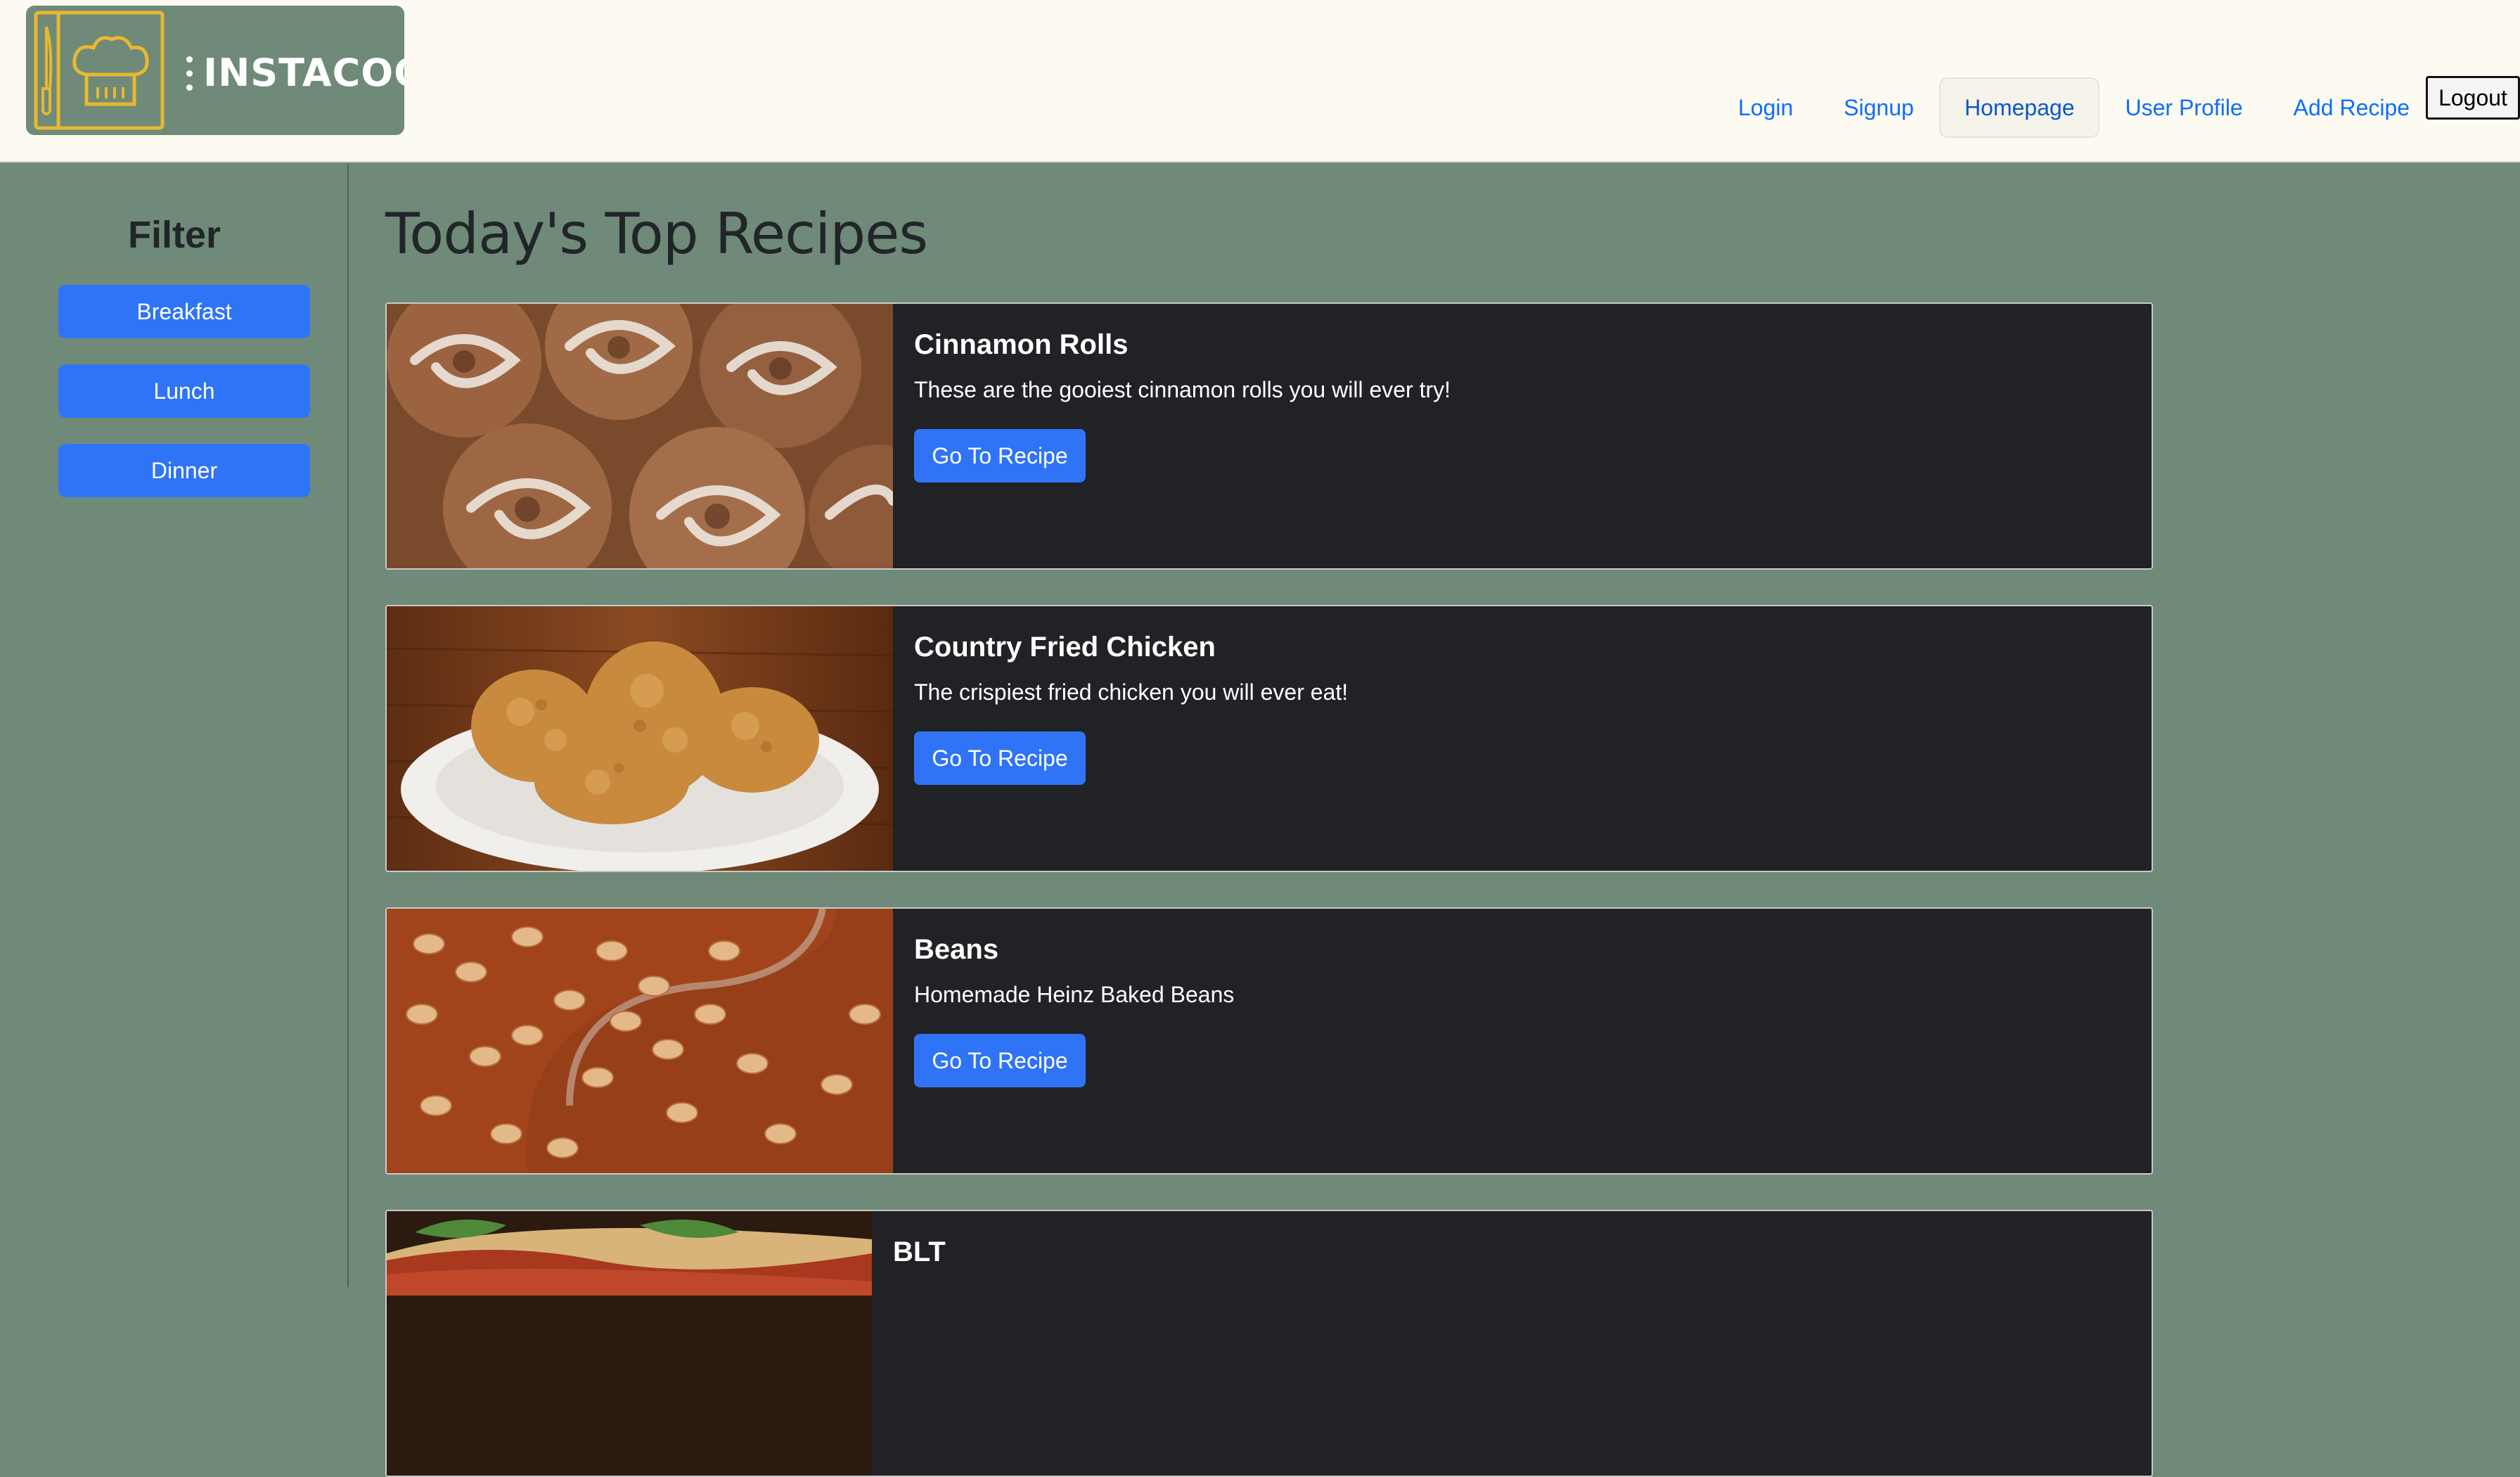  Describe the element at coordinates (656, 234) in the screenshot. I see `page-title: Today's Top Recipes` at that location.